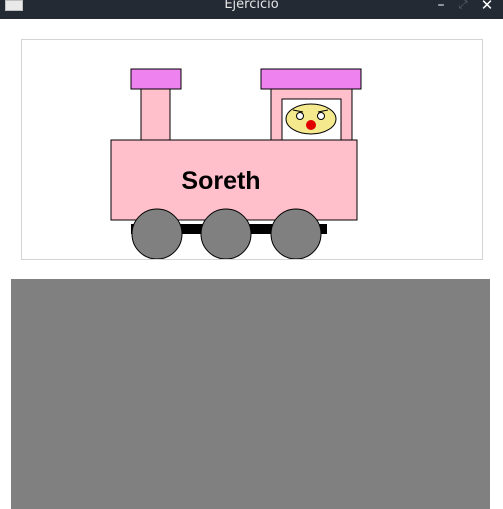 This screenshot has width=503, height=509. What do you see at coordinates (226, 233) in the screenshot?
I see `wheel-middle` at bounding box center [226, 233].